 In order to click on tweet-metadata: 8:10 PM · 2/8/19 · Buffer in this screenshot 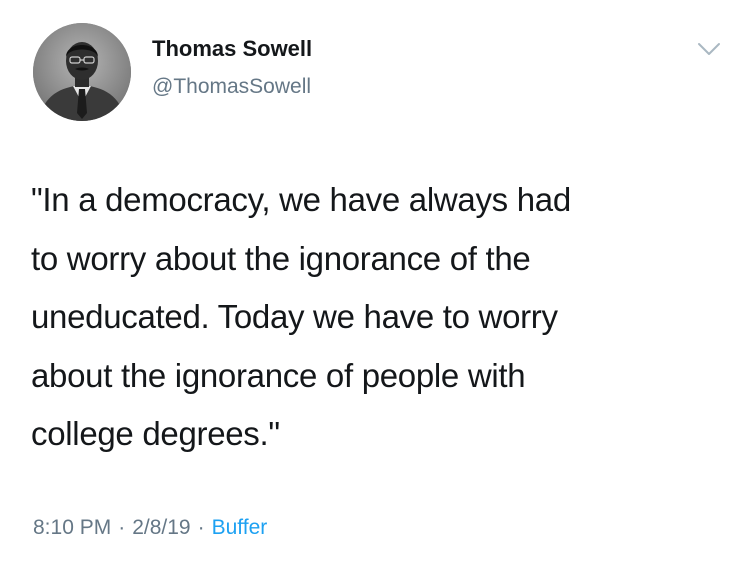, I will do `click(150, 528)`.